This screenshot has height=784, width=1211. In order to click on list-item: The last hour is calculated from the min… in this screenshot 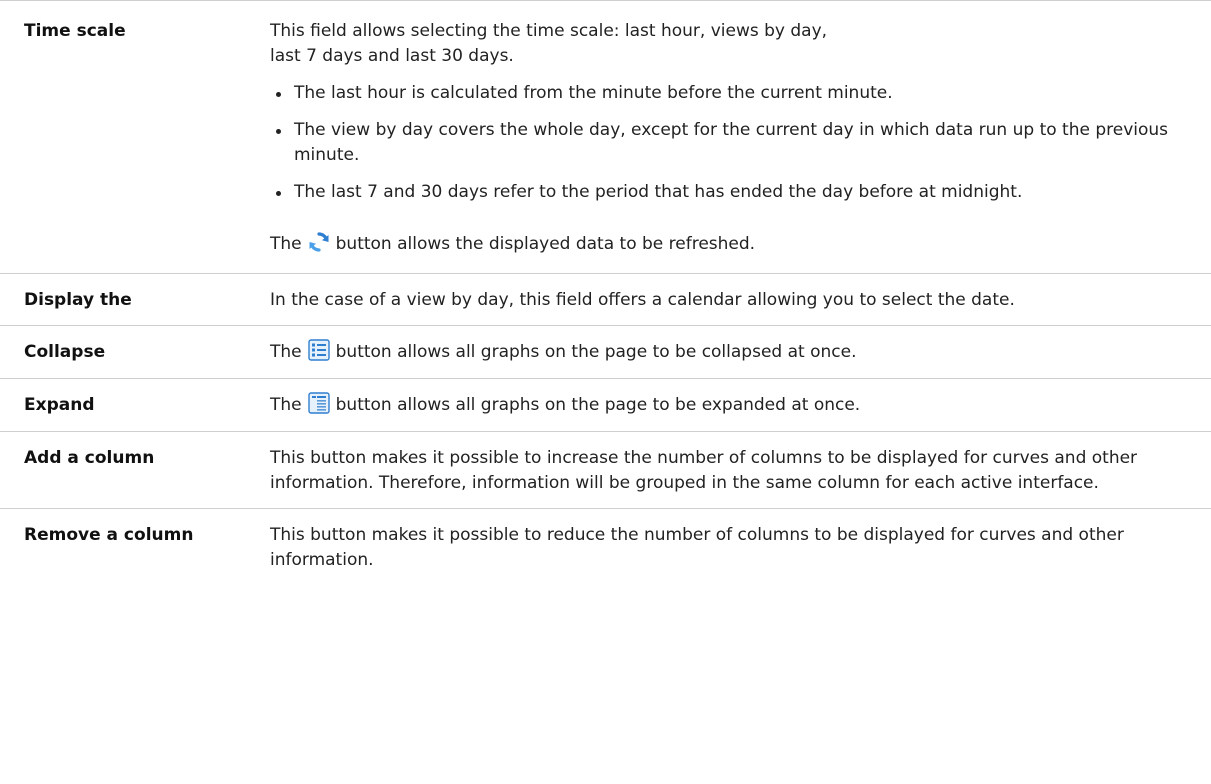, I will do `click(733, 93)`.